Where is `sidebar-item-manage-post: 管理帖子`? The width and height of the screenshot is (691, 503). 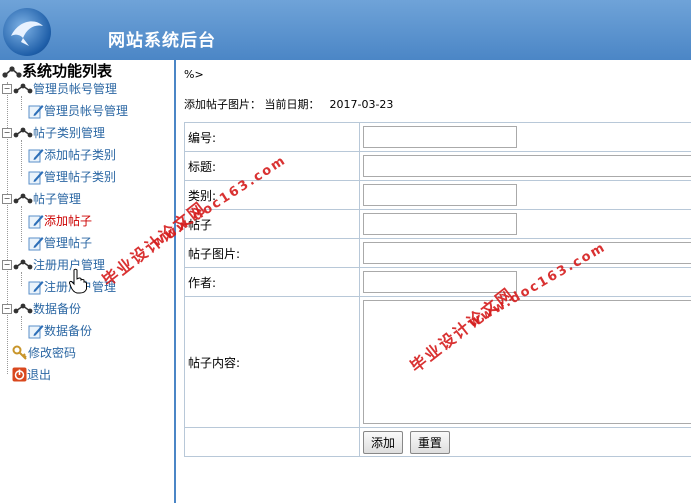
sidebar-item-manage-post: 管理帖子 is located at coordinates (60, 242).